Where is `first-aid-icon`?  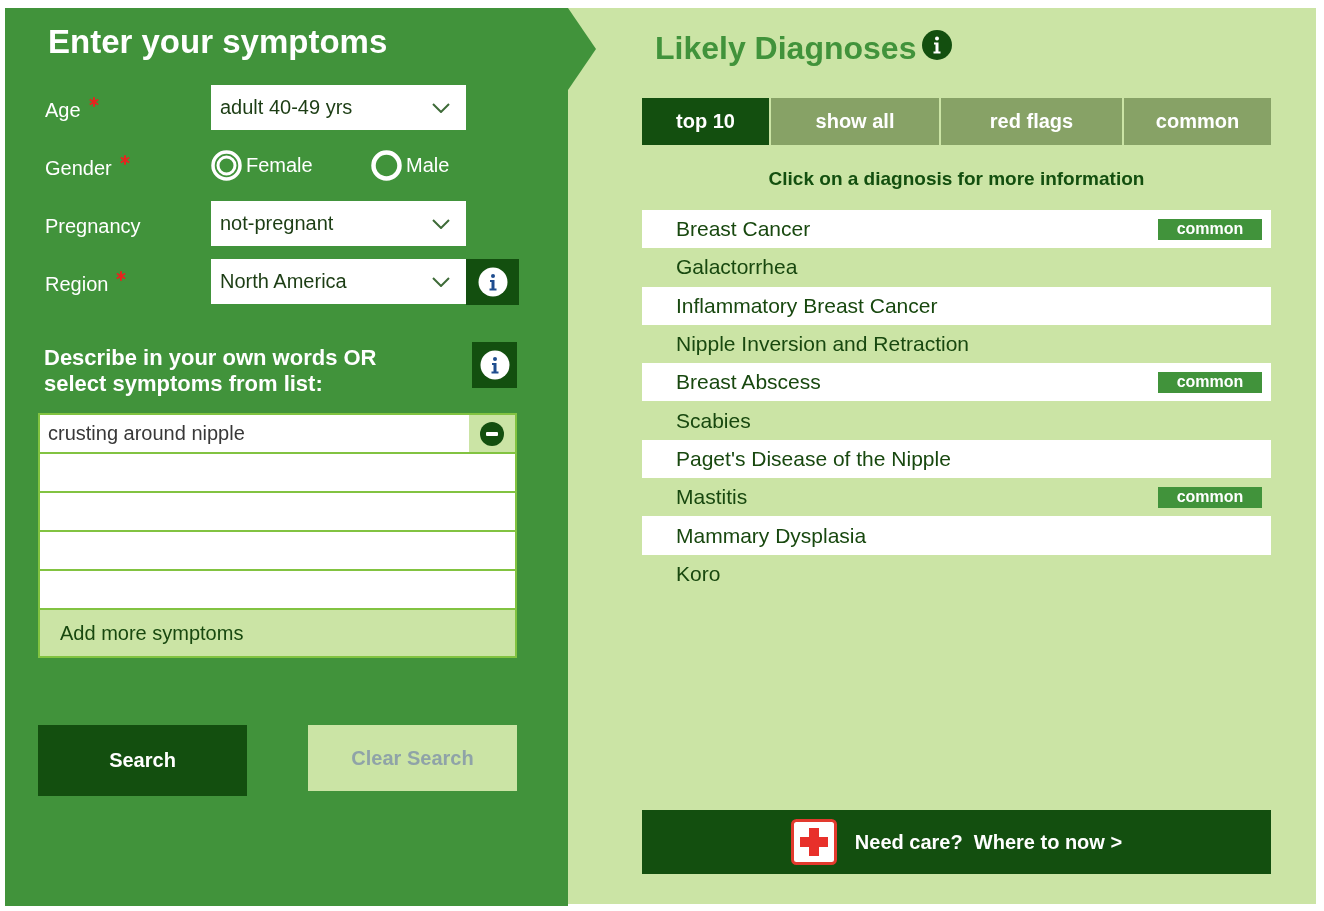
first-aid-icon is located at coordinates (813, 842).